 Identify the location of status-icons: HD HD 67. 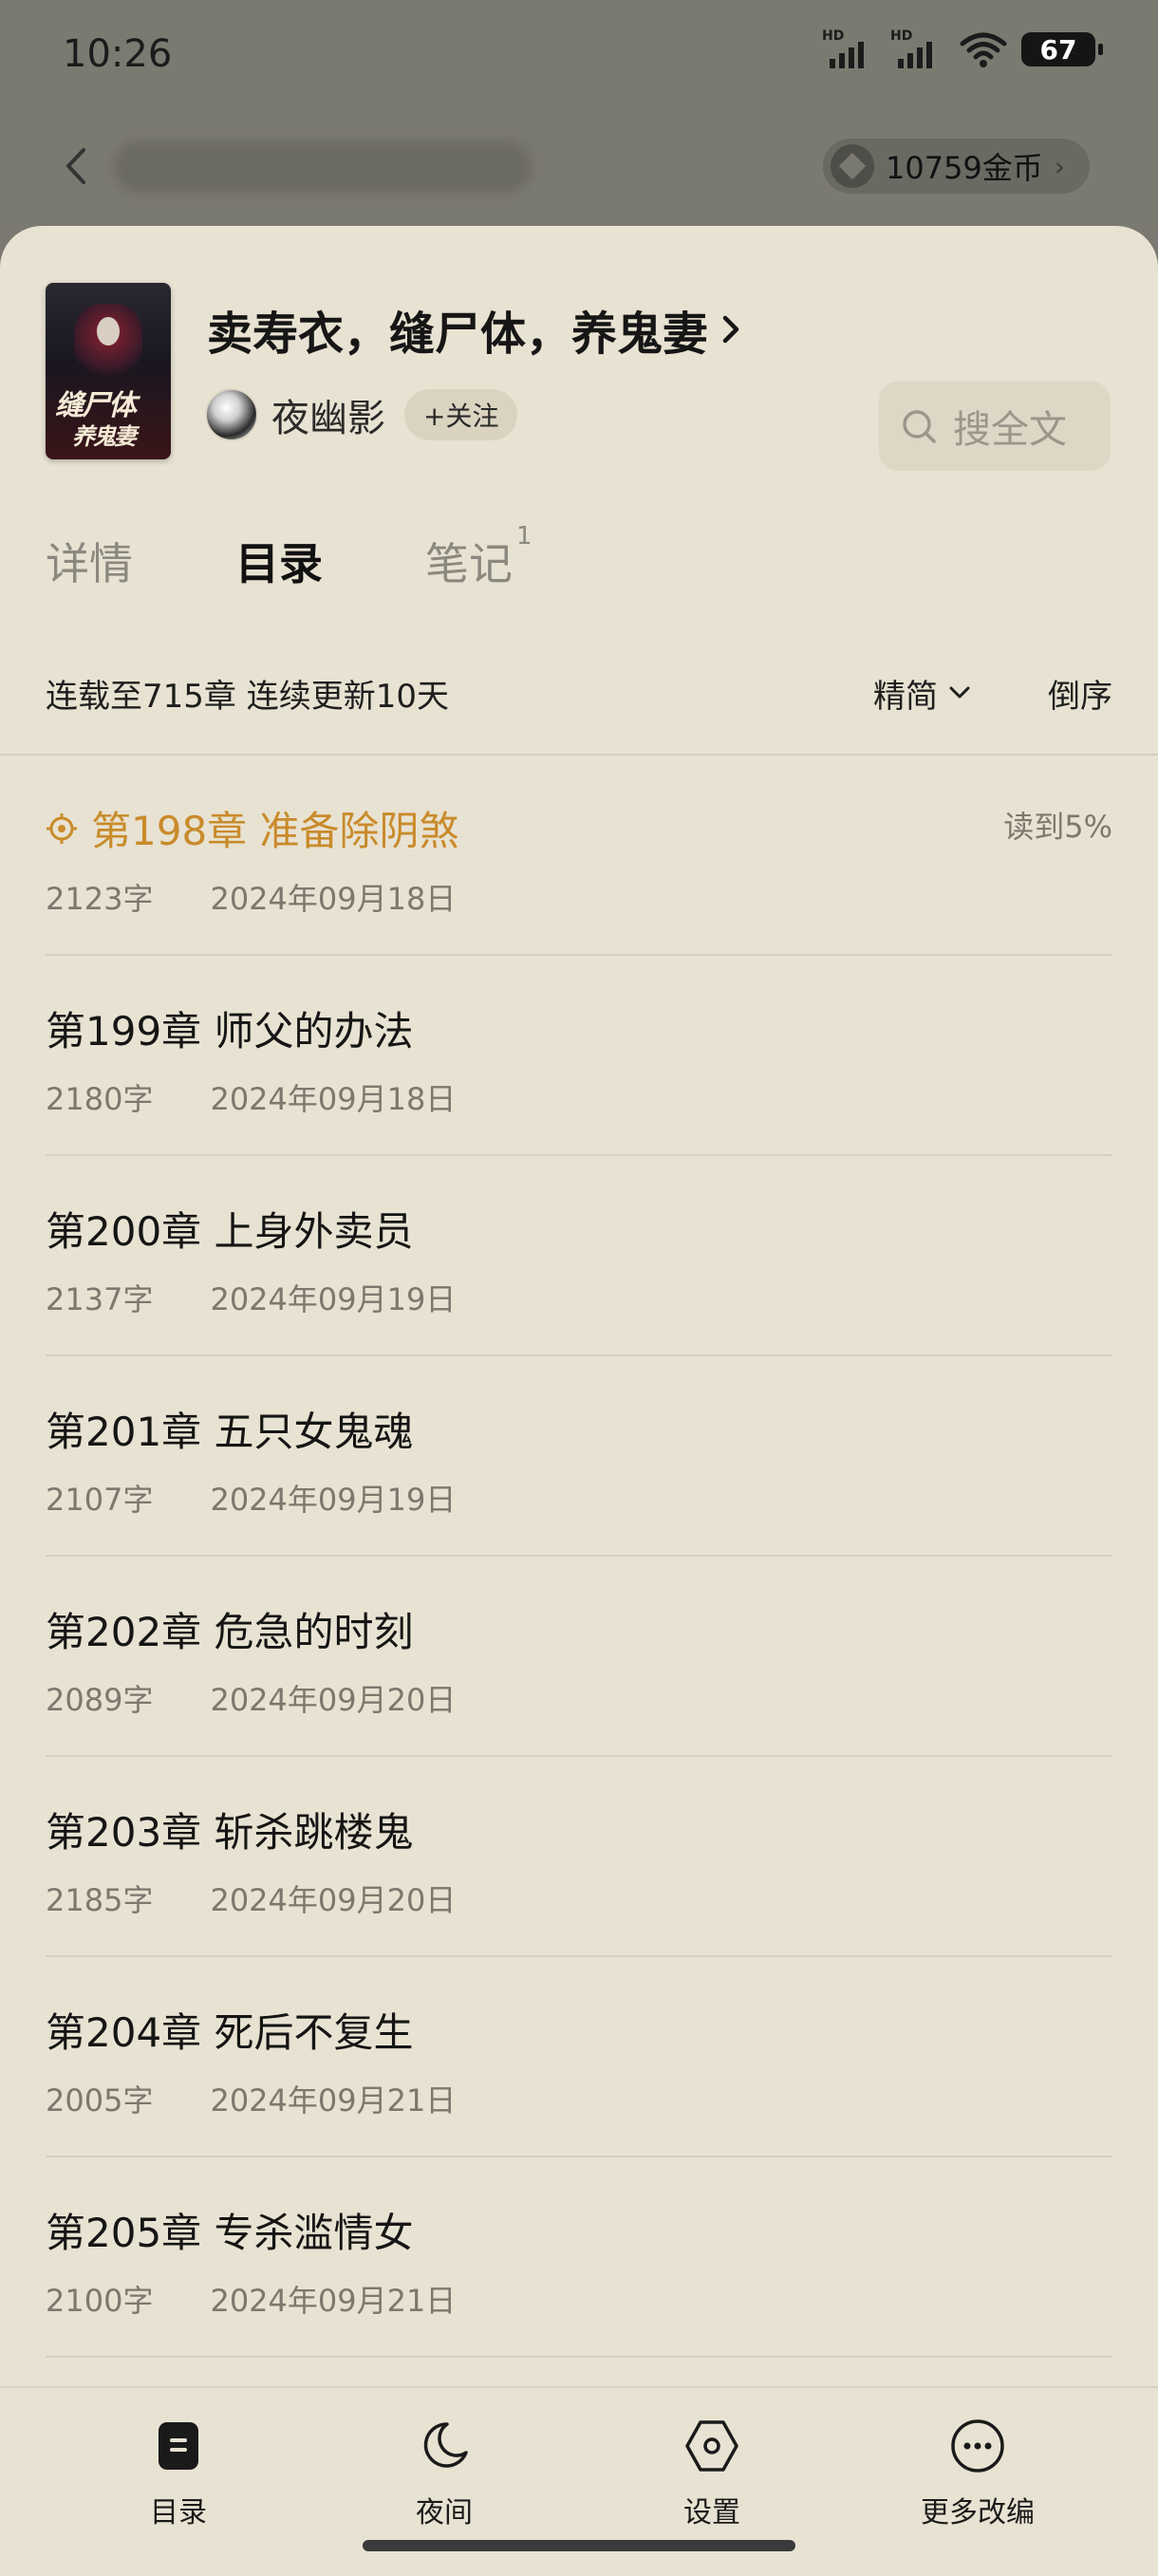
(962, 49).